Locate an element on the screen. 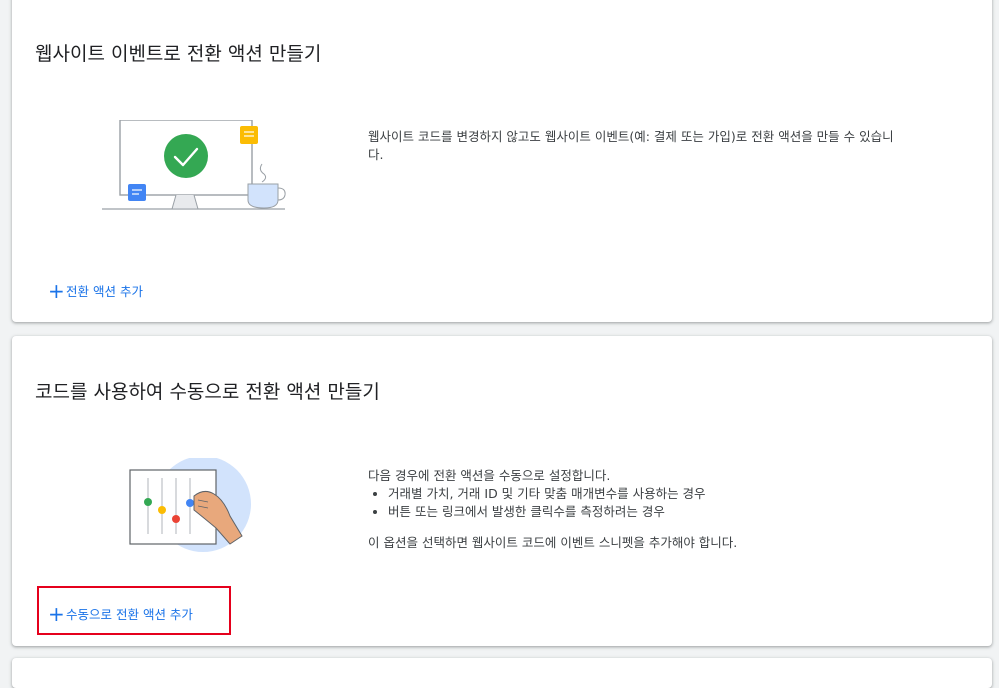 This screenshot has height=688, width=999. sliders-hand-icon is located at coordinates (189, 507).